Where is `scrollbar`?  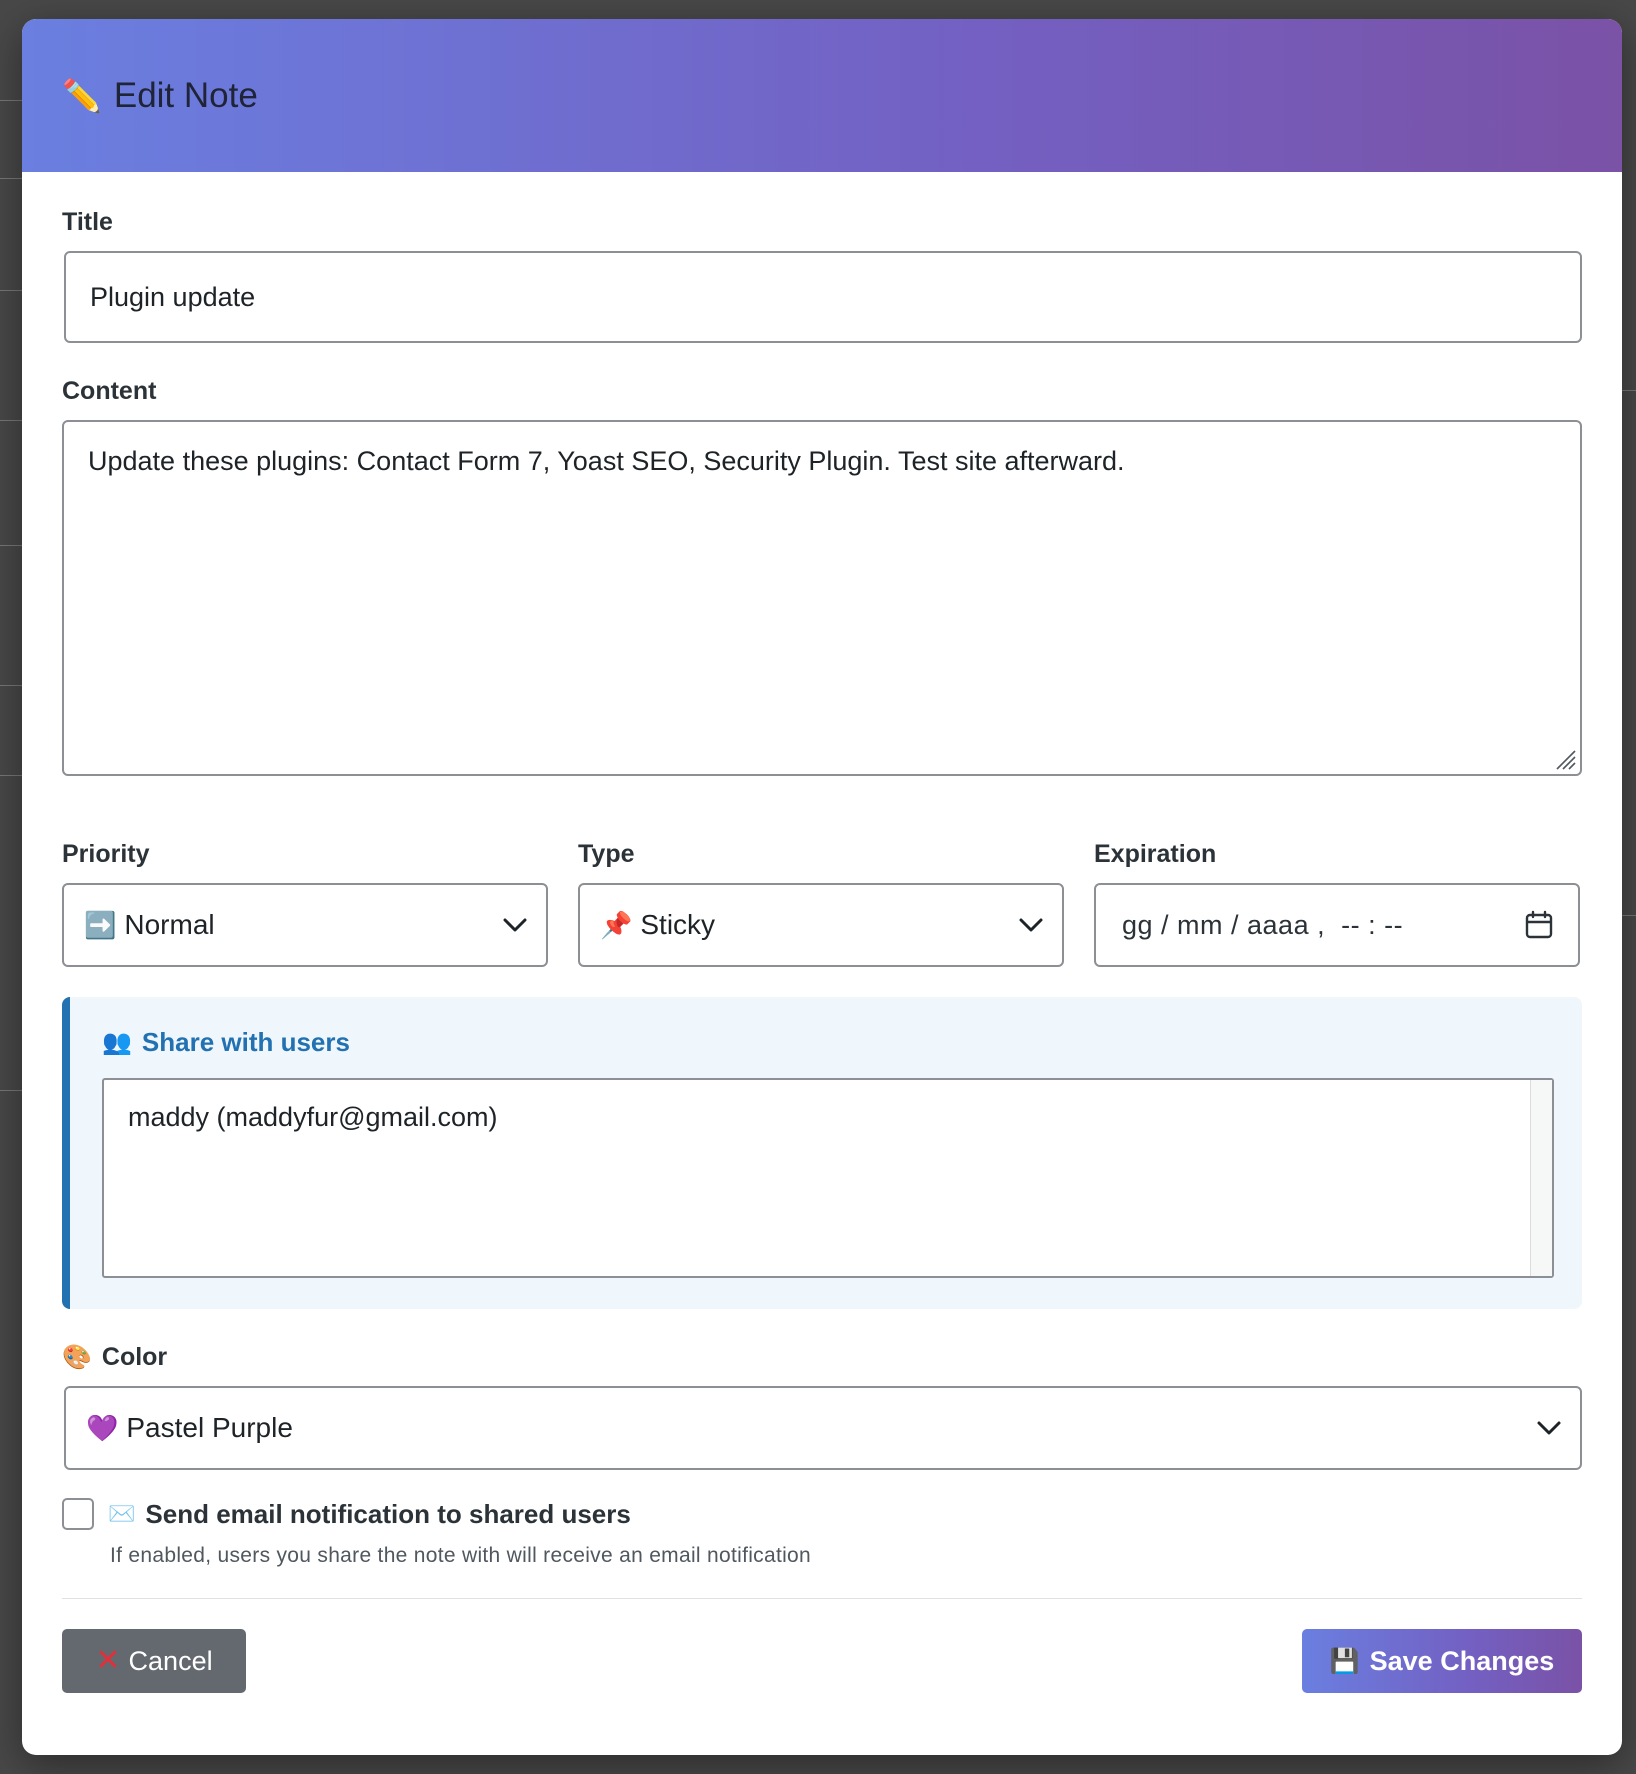 scrollbar is located at coordinates (1541, 1178).